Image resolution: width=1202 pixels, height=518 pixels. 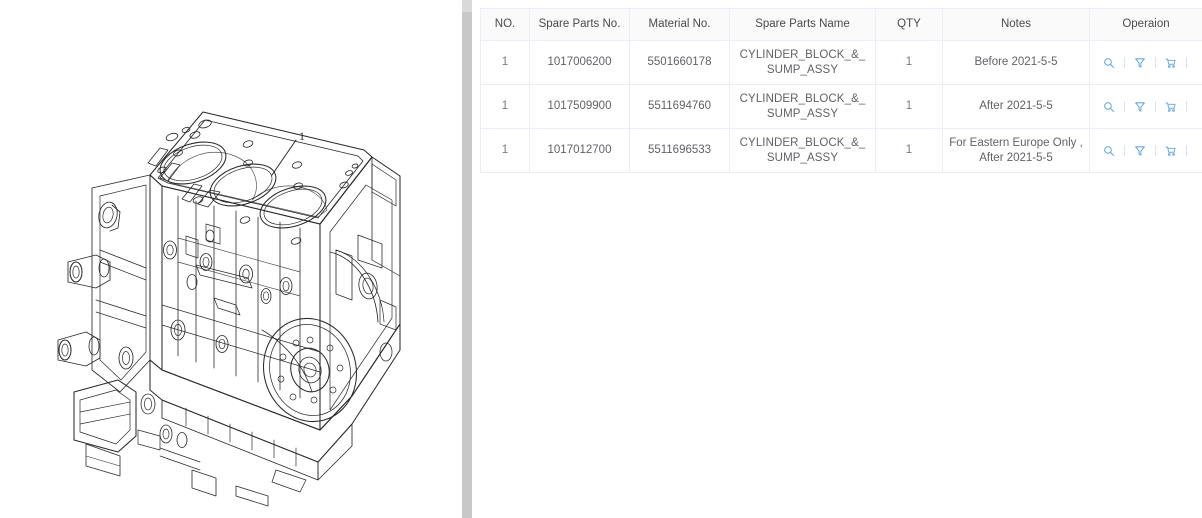 I want to click on coolant-port-stubs, so click(x=95, y=312).